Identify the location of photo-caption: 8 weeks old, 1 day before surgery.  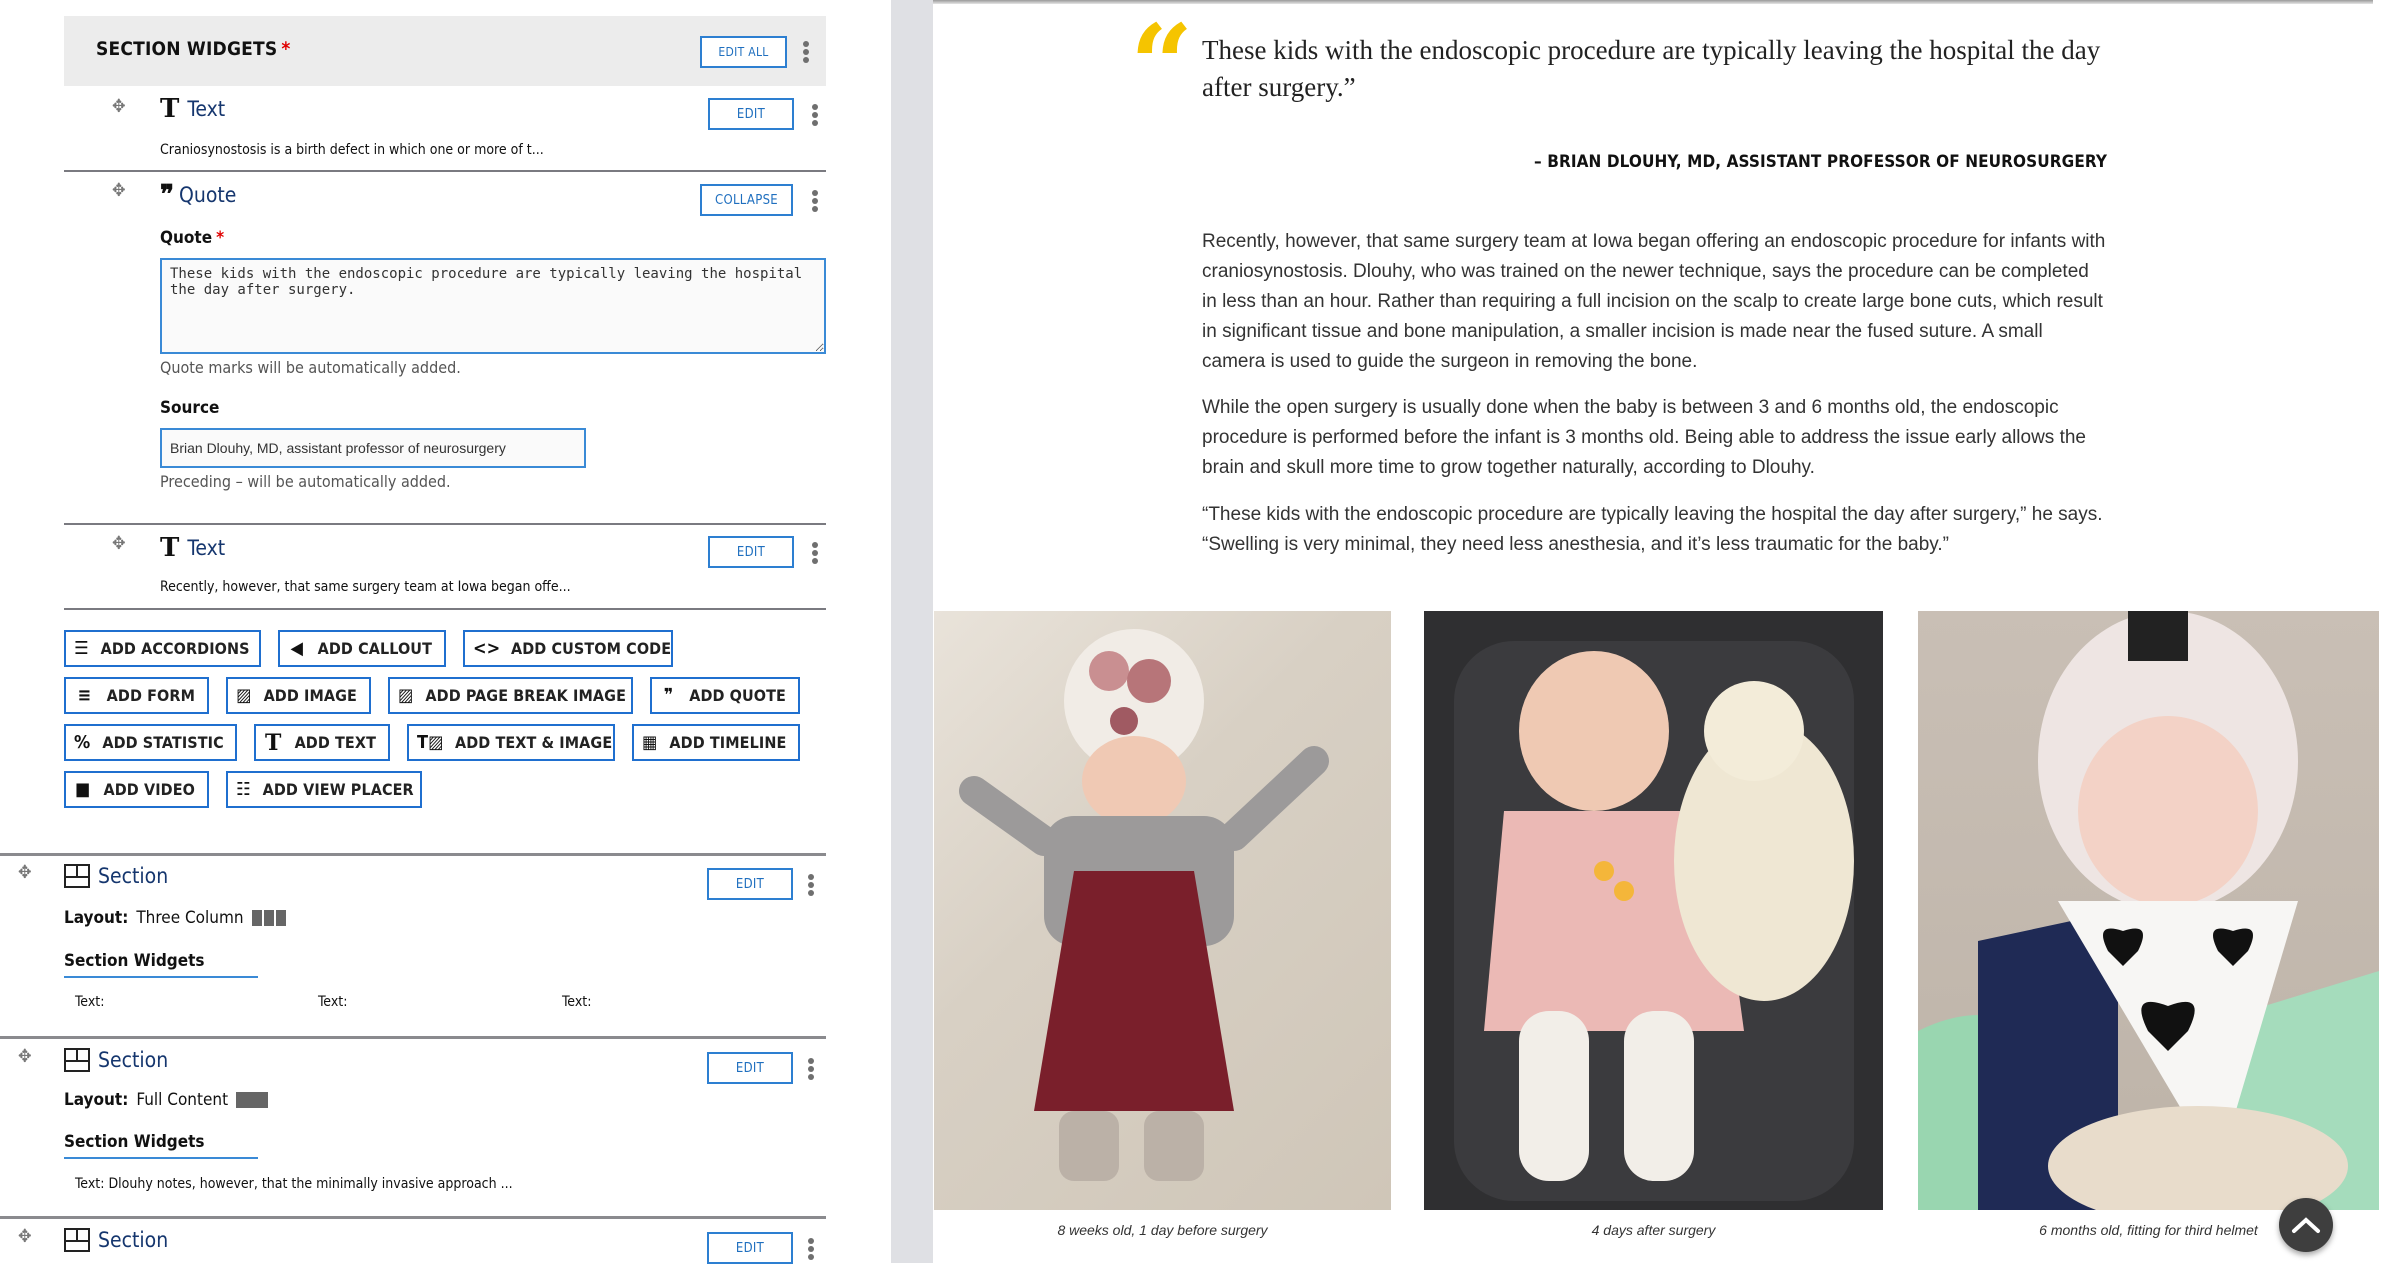
(1162, 1230).